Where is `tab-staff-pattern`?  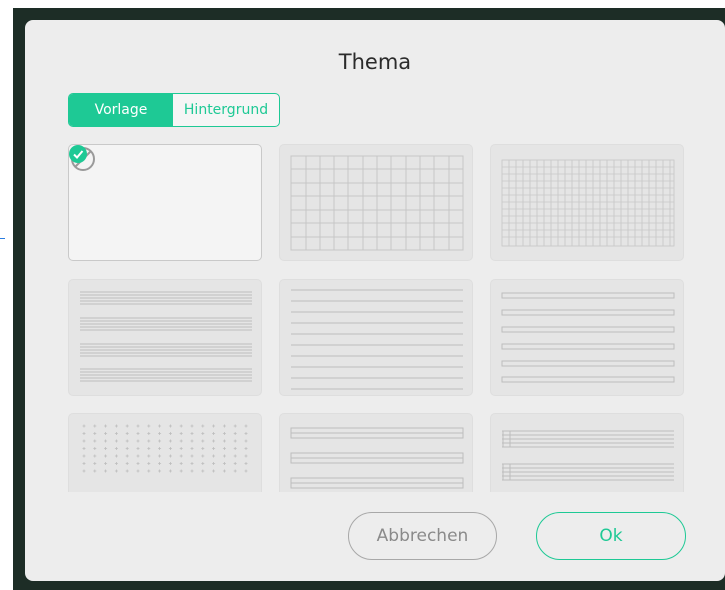 tab-staff-pattern is located at coordinates (588, 455).